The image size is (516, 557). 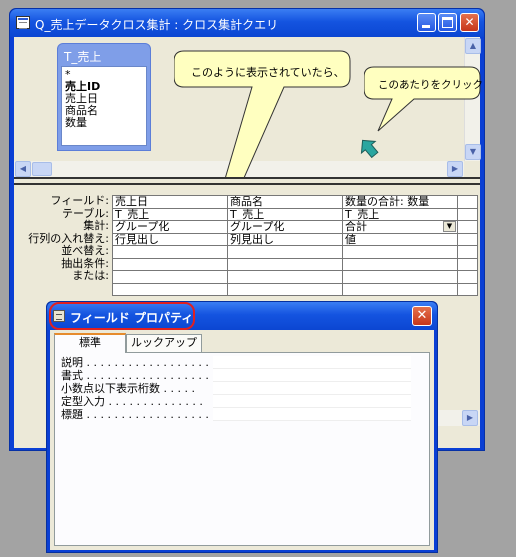 I want to click on property-row: 書式 . . . . . . . . . . . . . . . . . ., so click(x=238, y=375).